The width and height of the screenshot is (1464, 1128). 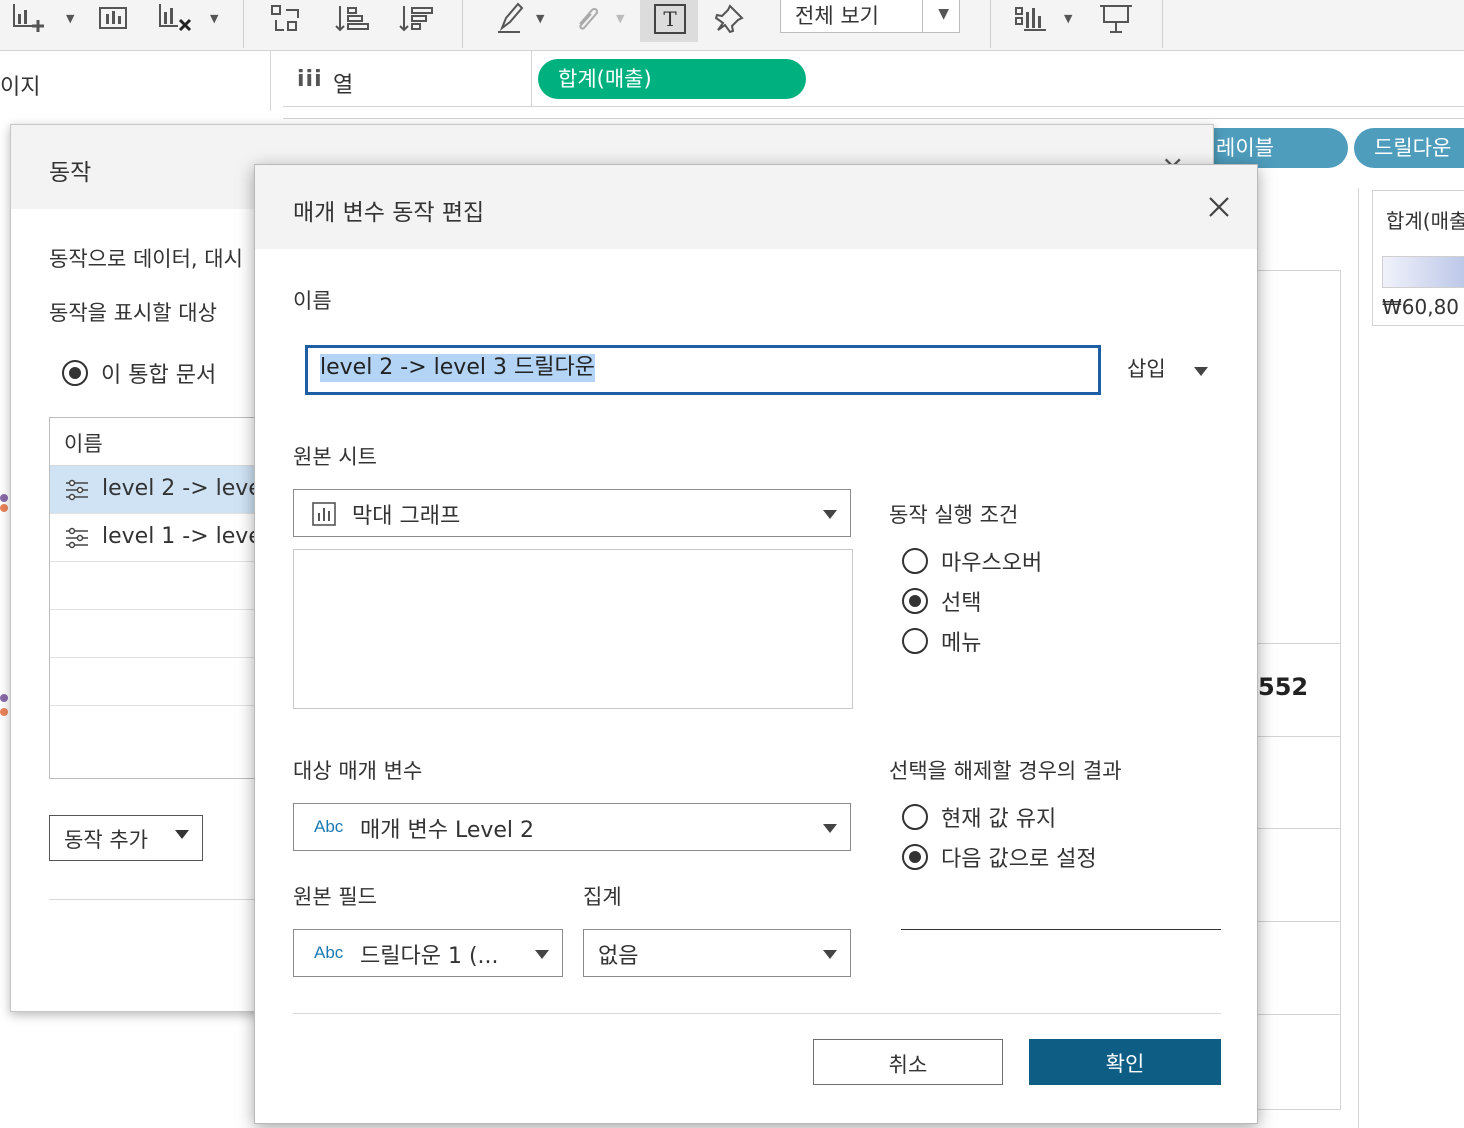 I want to click on keep-current-value-label: 현재 값 유지, so click(x=999, y=819).